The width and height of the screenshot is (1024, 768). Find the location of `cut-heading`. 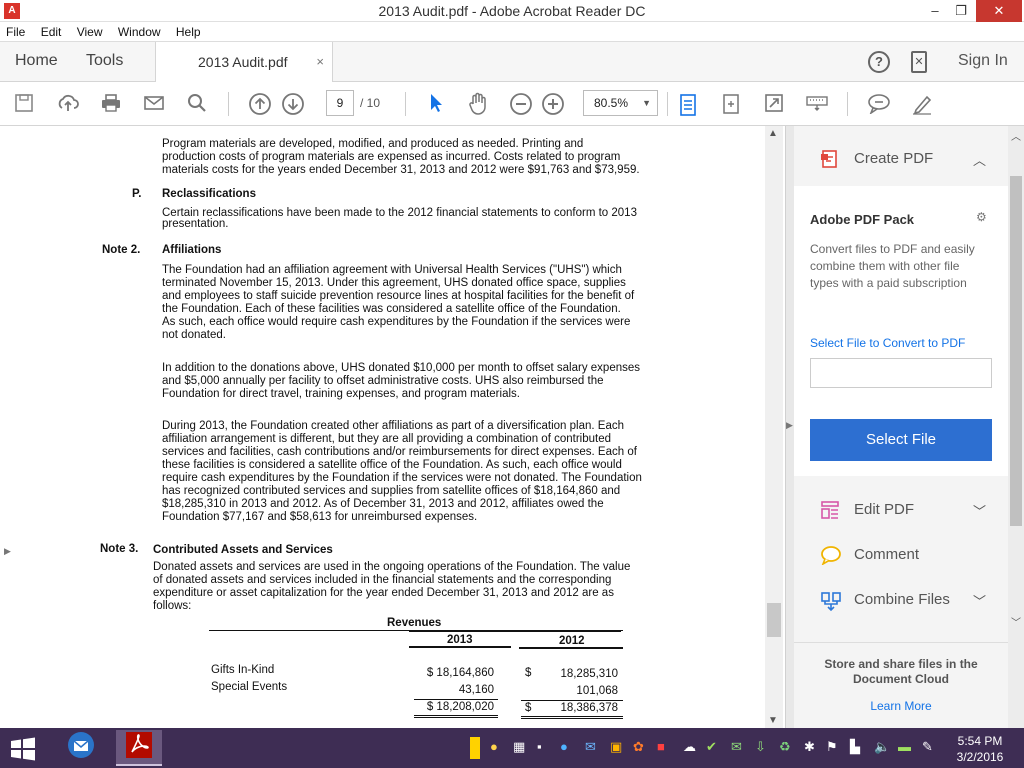

cut-heading is located at coordinates (322, 127).